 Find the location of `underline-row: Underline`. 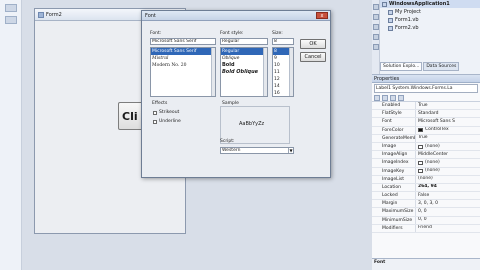

underline-row: Underline is located at coordinates (167, 121).